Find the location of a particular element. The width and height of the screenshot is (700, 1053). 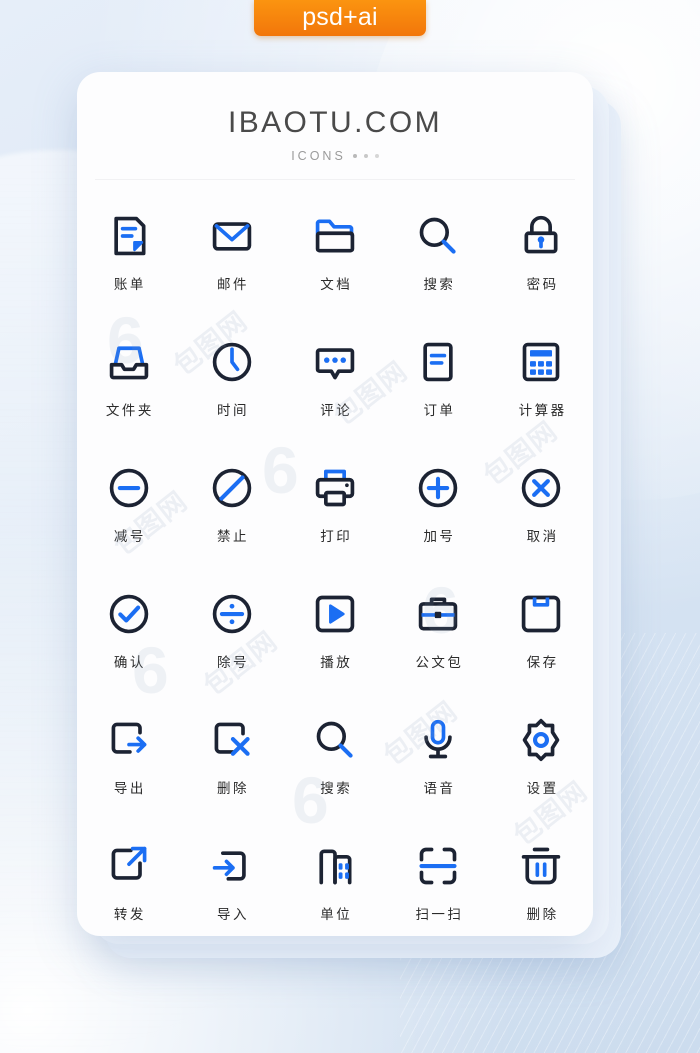

icon-label: 播放 is located at coordinates (336, 663).